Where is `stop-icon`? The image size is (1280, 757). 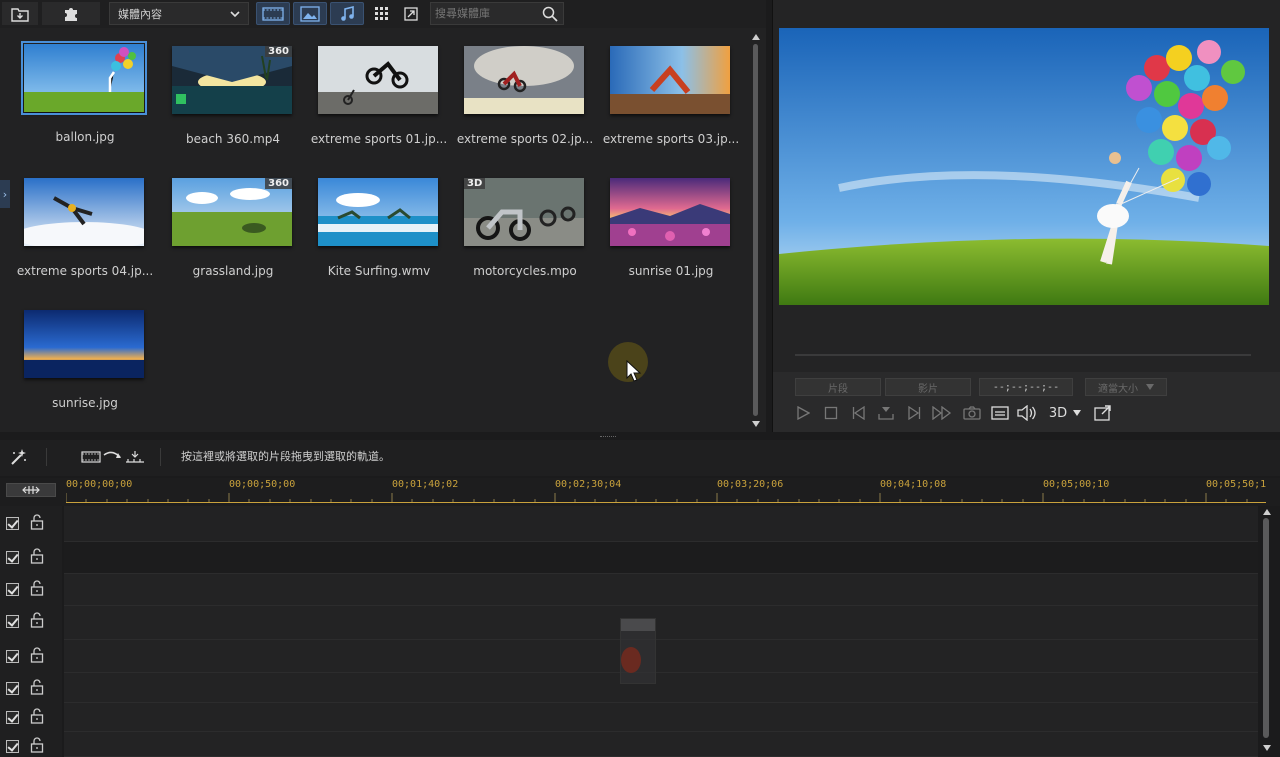
stop-icon is located at coordinates (831, 413).